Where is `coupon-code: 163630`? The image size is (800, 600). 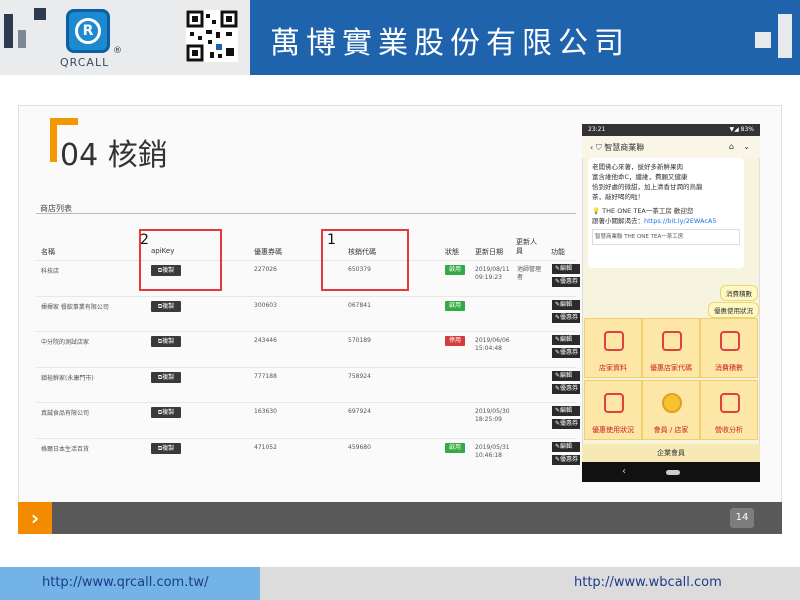 coupon-code: 163630 is located at coordinates (265, 411).